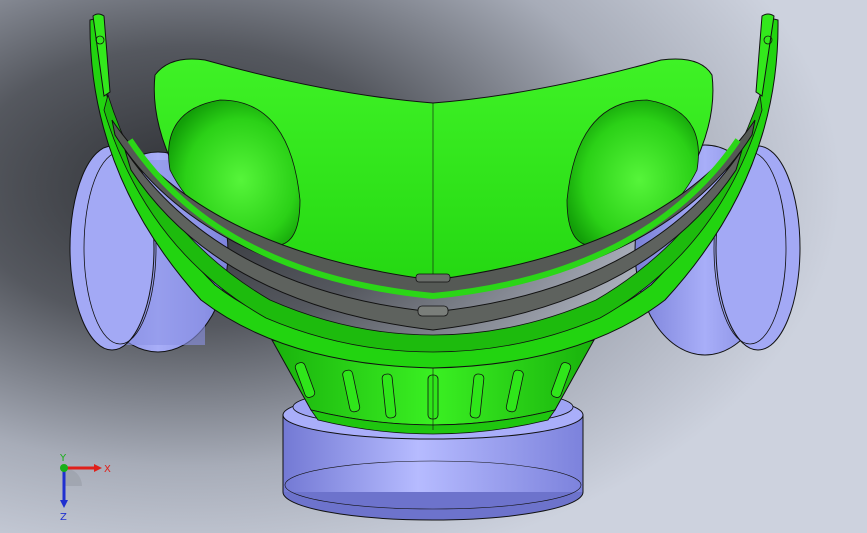 The image size is (867, 533). Describe the element at coordinates (63, 517) in the screenshot. I see `z-axis-label: Z` at that location.